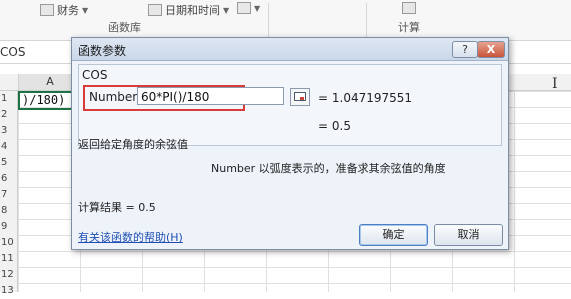 The width and height of the screenshot is (571, 299). Describe the element at coordinates (95, 75) in the screenshot. I see `function-name: COS` at that location.